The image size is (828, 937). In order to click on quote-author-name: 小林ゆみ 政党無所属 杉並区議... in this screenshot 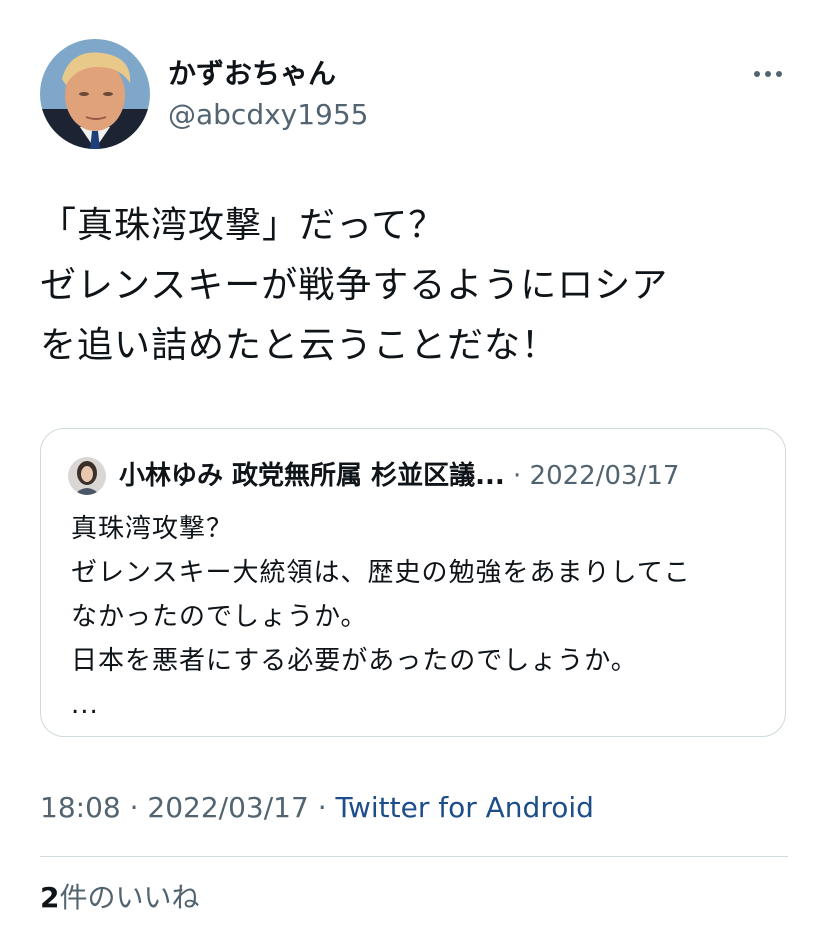, I will do `click(312, 476)`.